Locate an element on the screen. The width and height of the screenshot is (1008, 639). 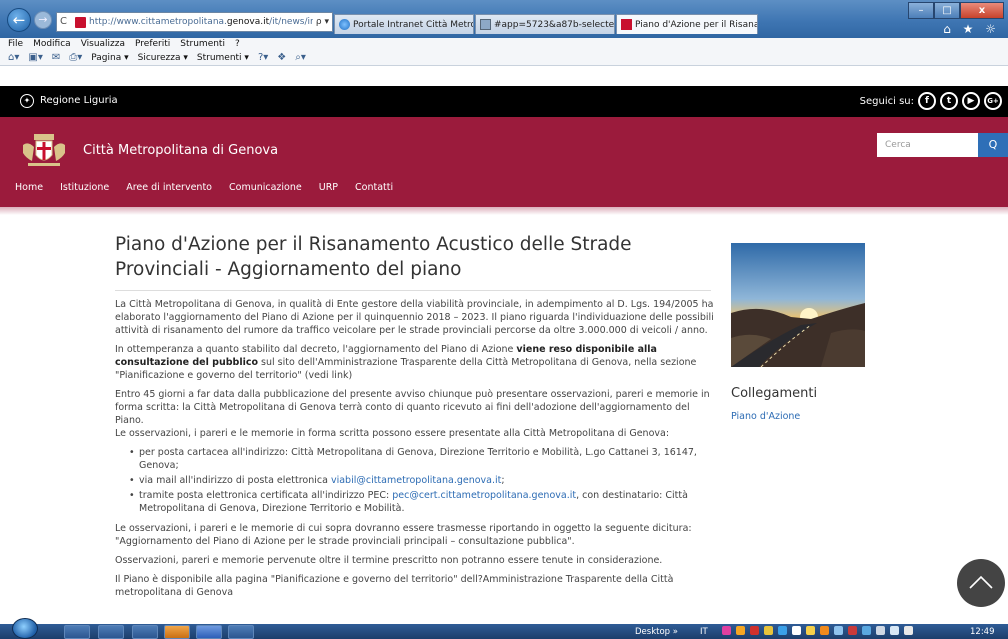
social-links: Seguici su: f t ▶ G+ is located at coordinates (931, 101).